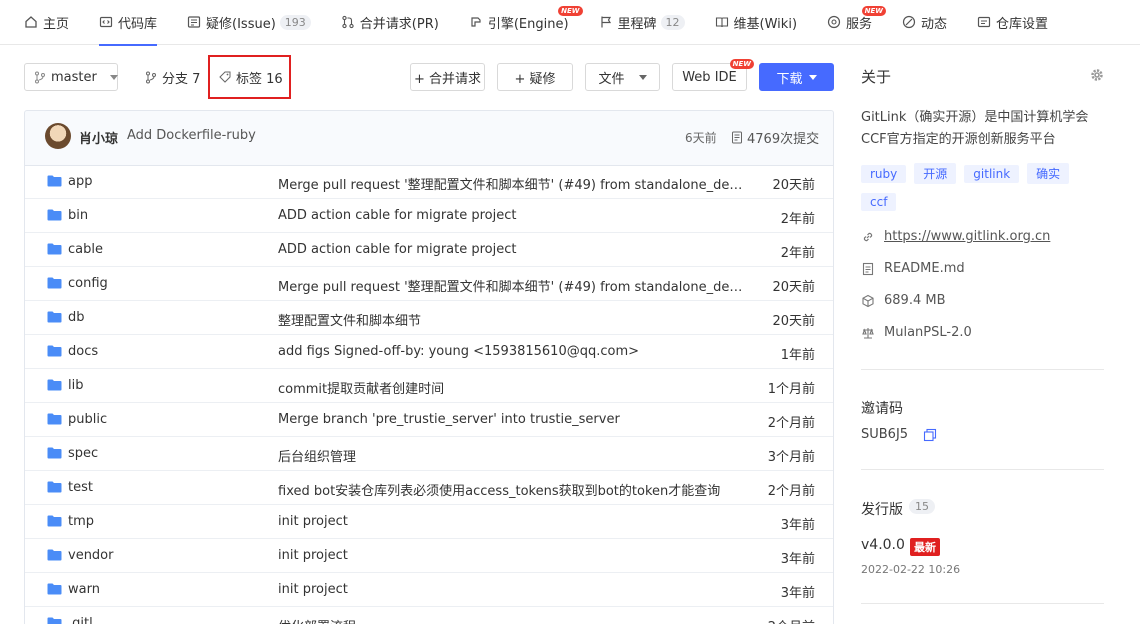 This screenshot has width=1140, height=624. I want to click on table-row: db 整理配置文件和脚本细节 20天前, so click(429, 318).